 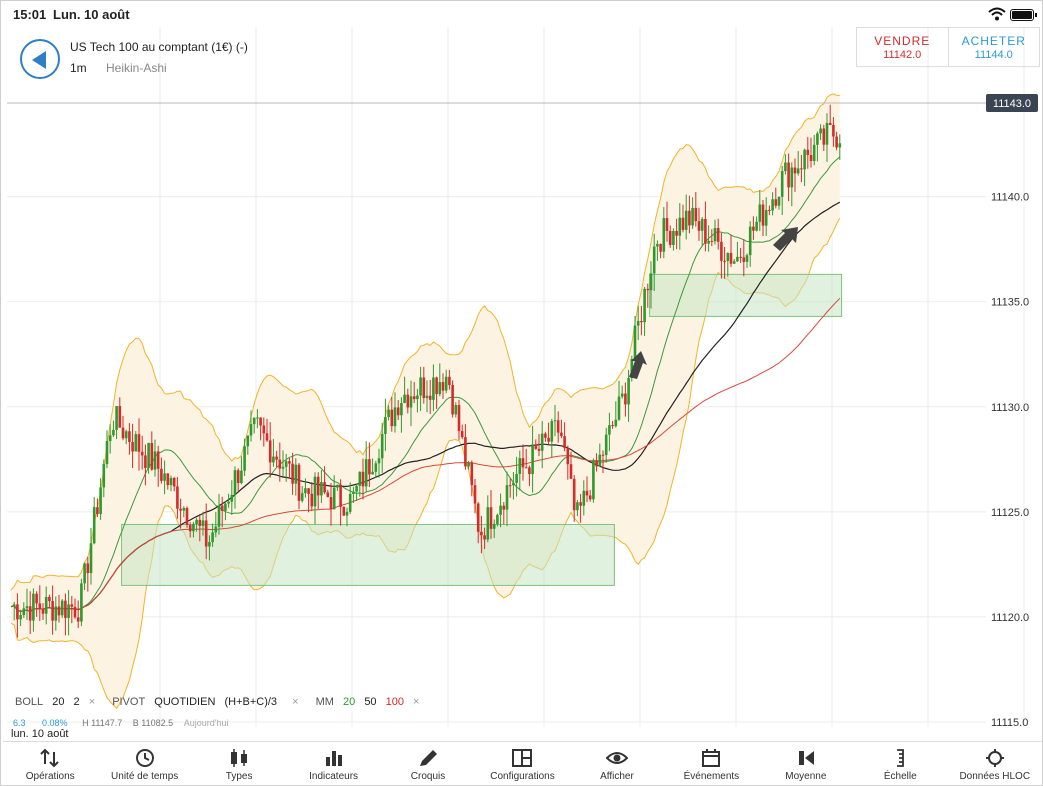 What do you see at coordinates (58, 702) in the screenshot?
I see `legend-boll-p1: 20` at bounding box center [58, 702].